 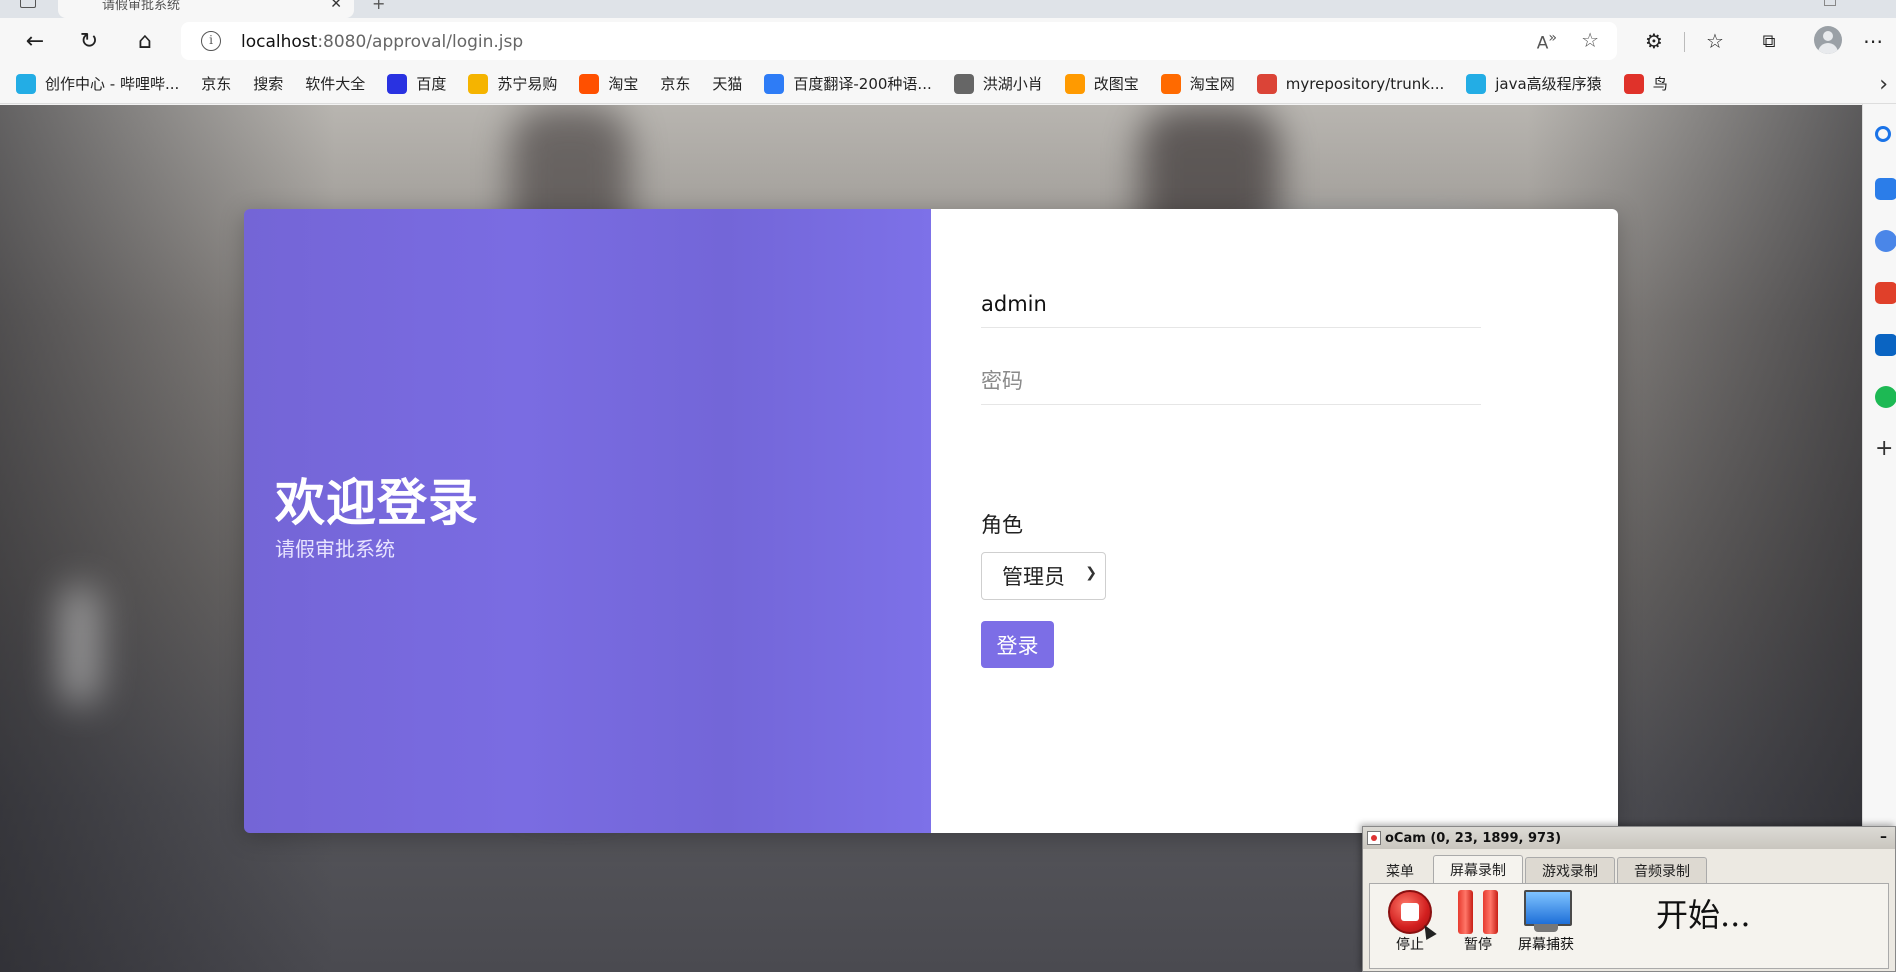 What do you see at coordinates (1885, 189) in the screenshot?
I see `shopping-icon` at bounding box center [1885, 189].